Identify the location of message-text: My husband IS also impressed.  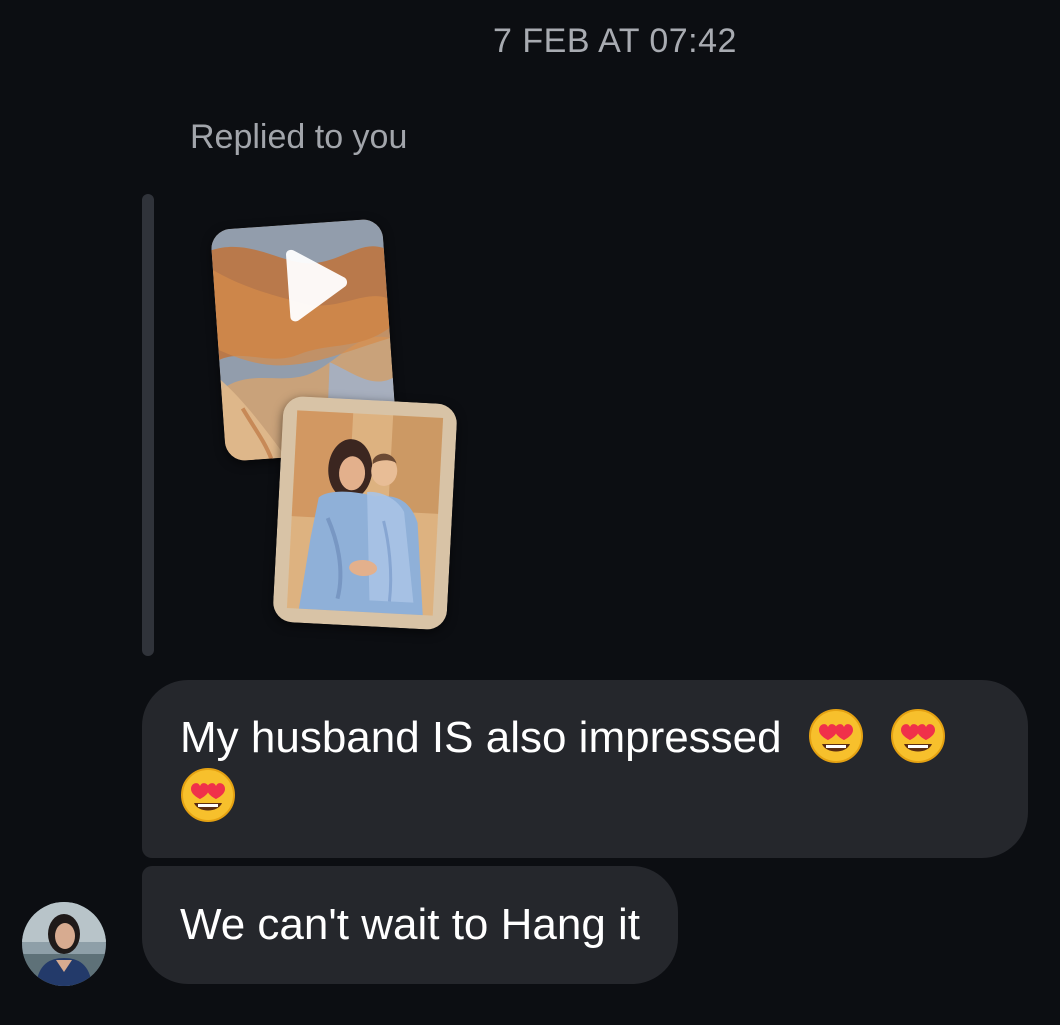
(481, 737).